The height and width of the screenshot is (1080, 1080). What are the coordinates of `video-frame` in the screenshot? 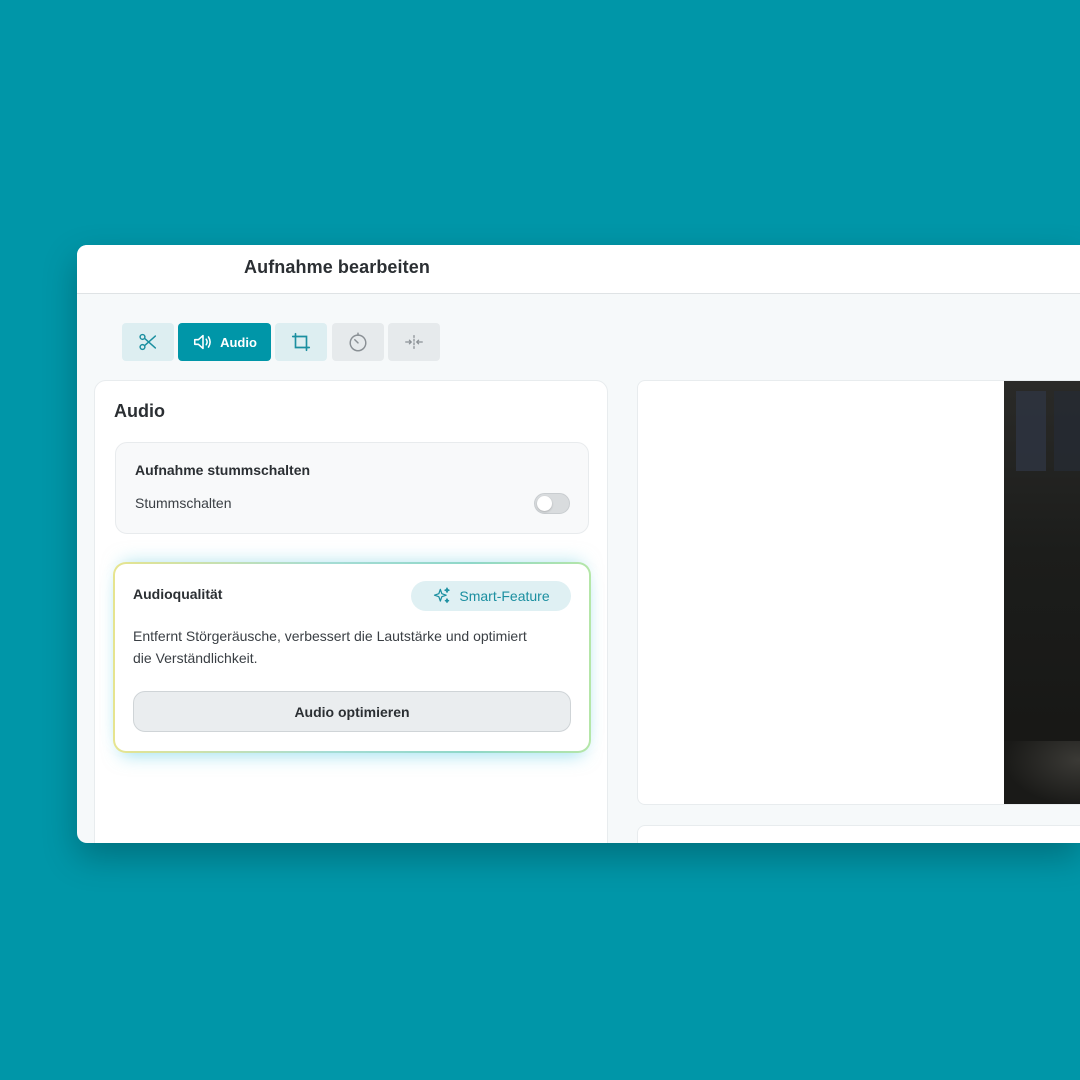 It's located at (1042, 592).